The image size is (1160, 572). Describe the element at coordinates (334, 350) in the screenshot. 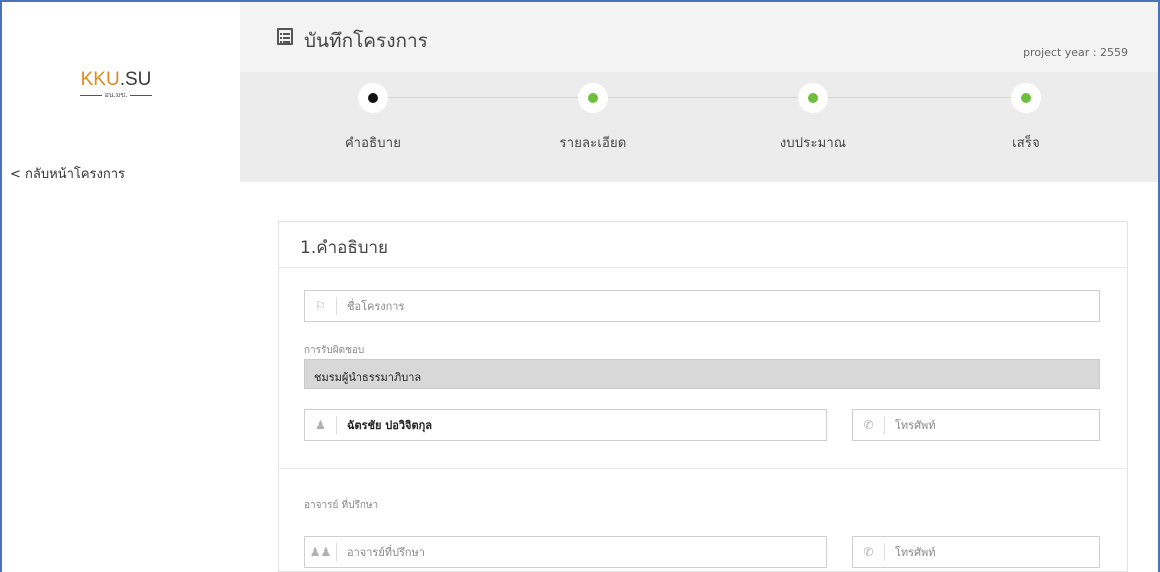

I see `responsible-label: การรับผิดชอบ` at that location.